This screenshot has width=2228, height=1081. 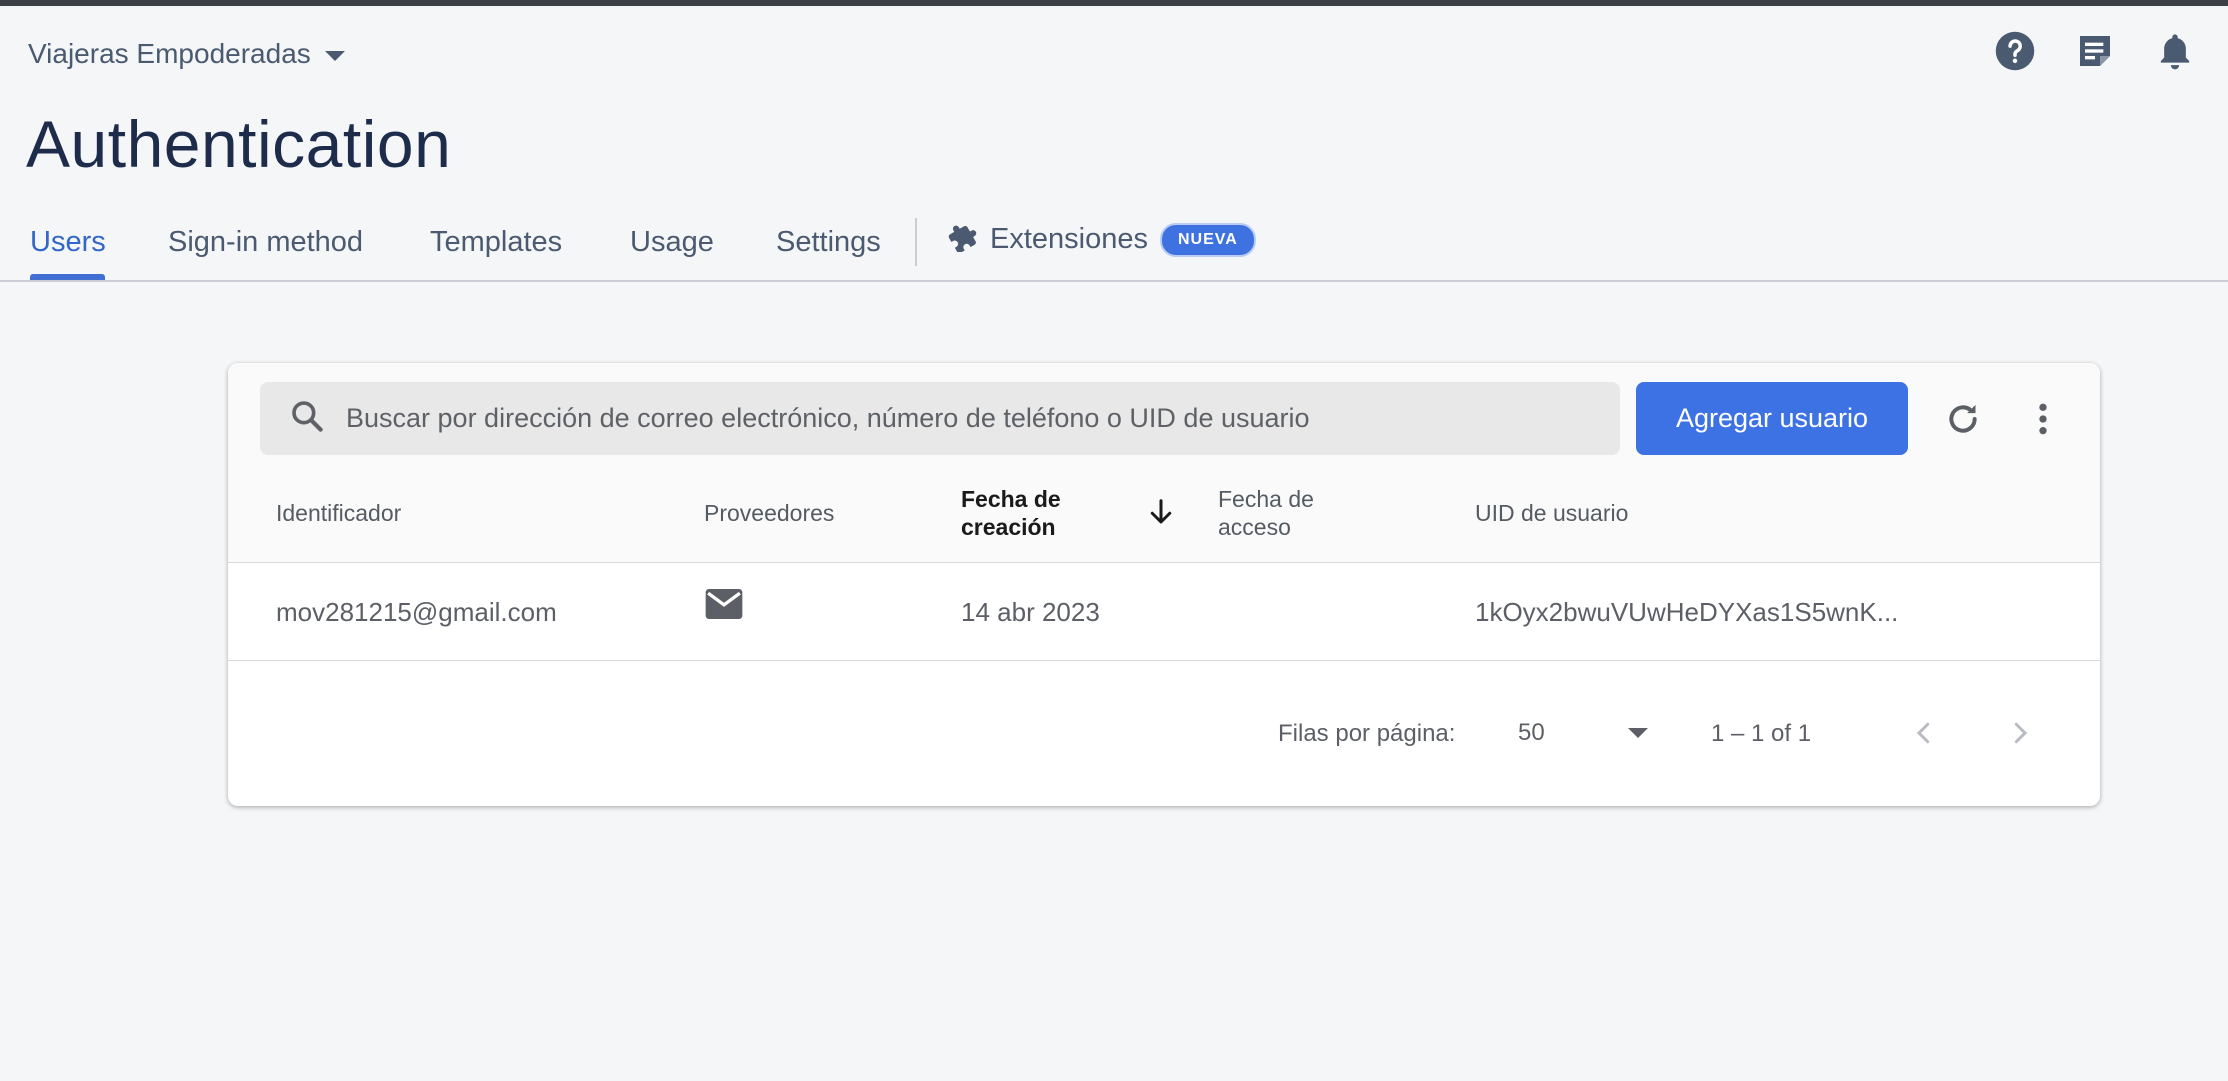 I want to click on page-title: Authentication, so click(x=239, y=144).